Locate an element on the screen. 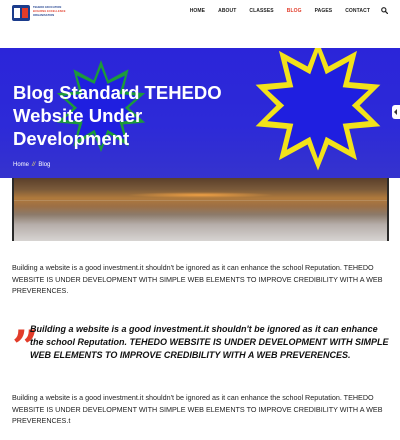  breadcrumb-current: Blog is located at coordinates (44, 165).